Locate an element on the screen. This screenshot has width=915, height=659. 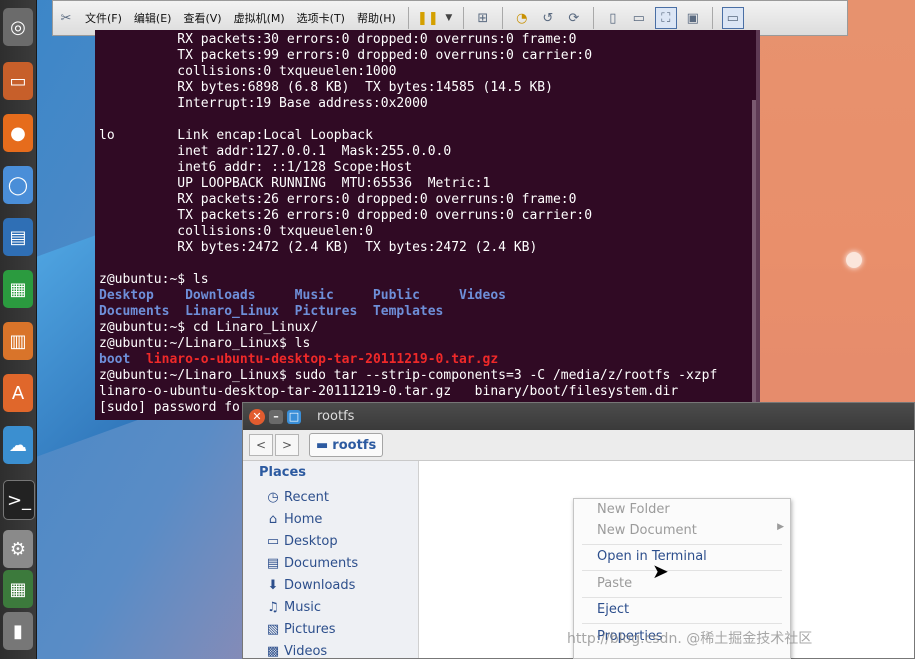
fullscreen-icon: ⛶ is located at coordinates (665, 18).